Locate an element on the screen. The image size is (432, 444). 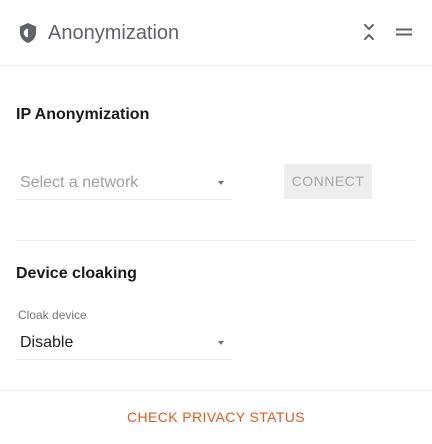
drag-handle-icon is located at coordinates (404, 32).